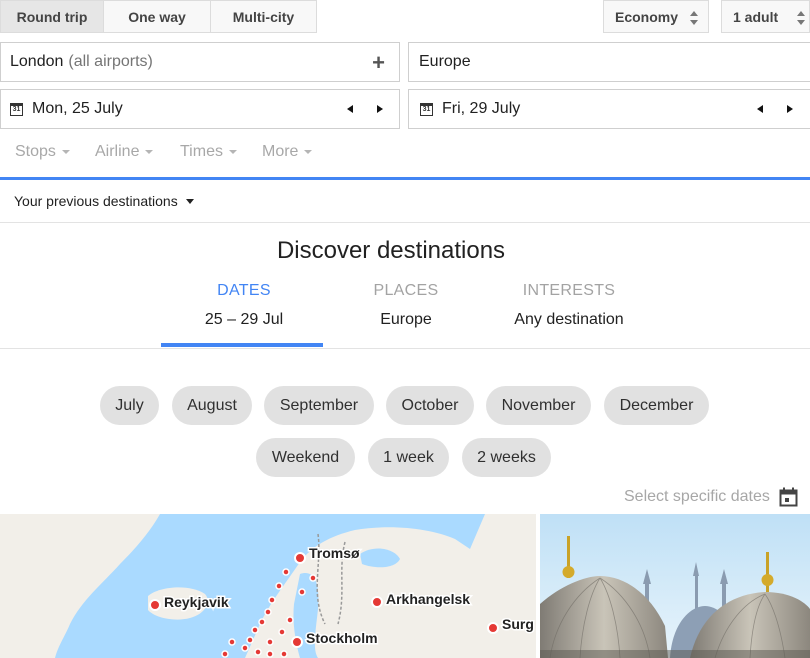 This screenshot has height=658, width=810. What do you see at coordinates (196, 602) in the screenshot?
I see `city-label: Reykjavik` at bounding box center [196, 602].